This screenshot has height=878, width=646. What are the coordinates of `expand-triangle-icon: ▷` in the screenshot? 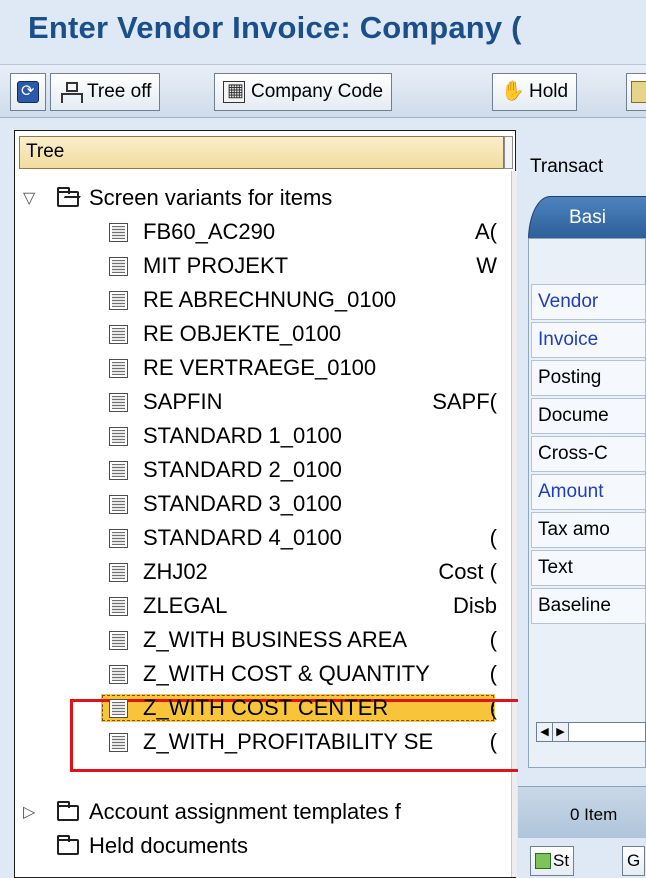 It's located at (29, 812).